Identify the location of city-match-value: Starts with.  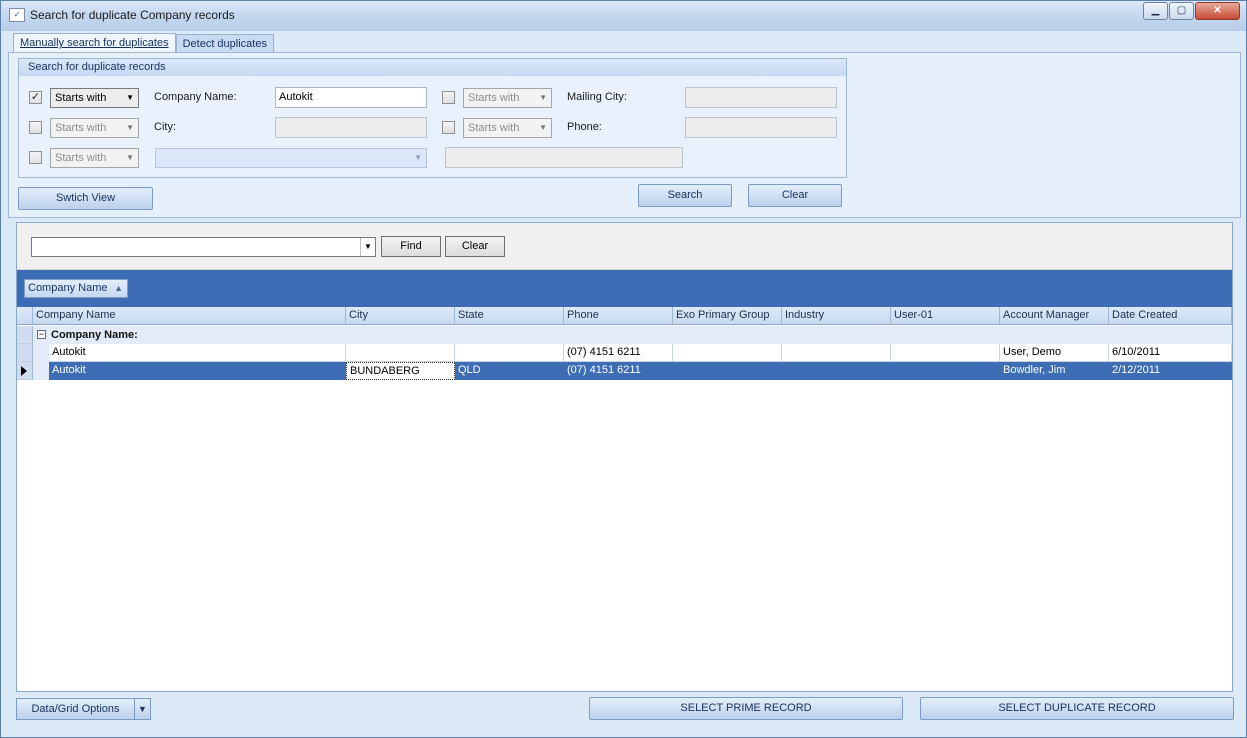
(81, 128).